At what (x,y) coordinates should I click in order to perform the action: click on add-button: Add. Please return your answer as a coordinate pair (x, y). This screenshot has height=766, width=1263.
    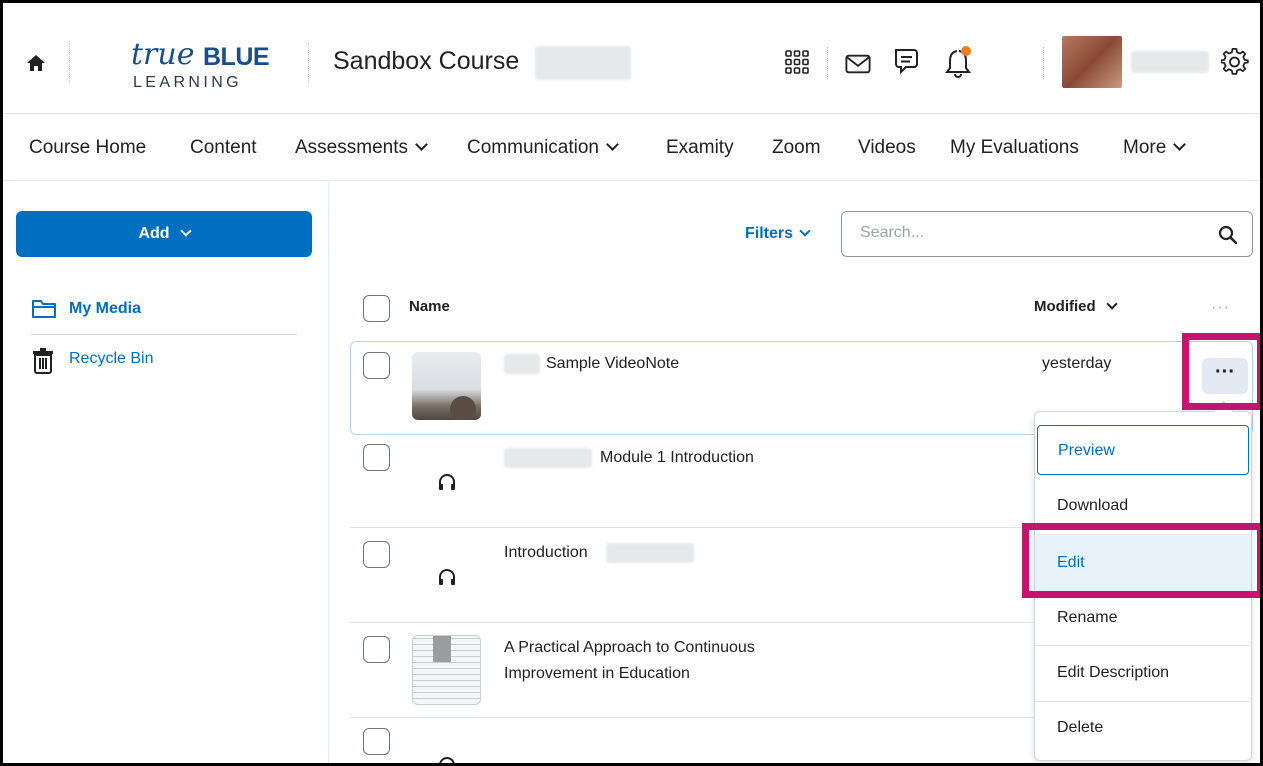
    Looking at the image, I should click on (164, 234).